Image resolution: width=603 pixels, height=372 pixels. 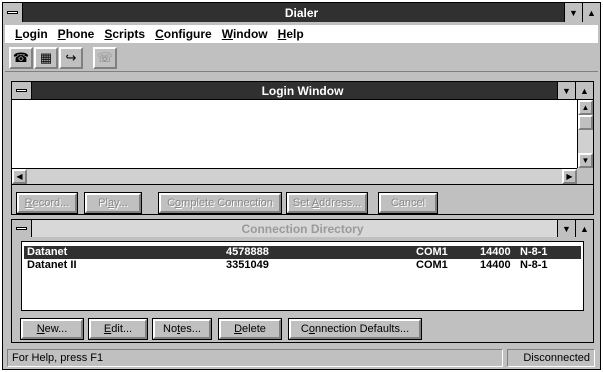 I want to click on menu-window: Window, so click(x=245, y=34).